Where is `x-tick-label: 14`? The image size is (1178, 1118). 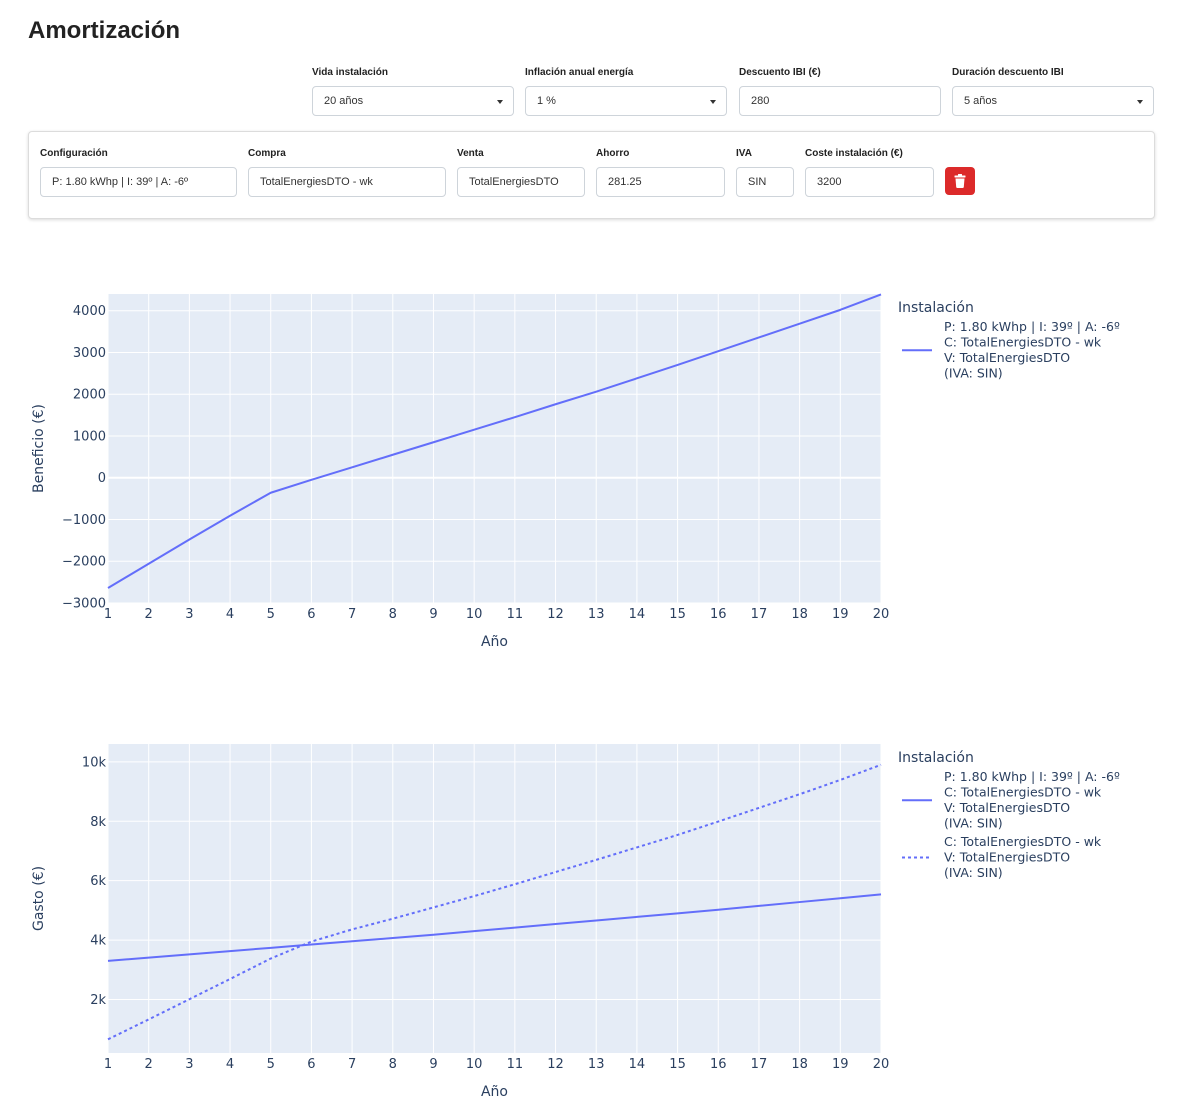
x-tick-label: 14 is located at coordinates (637, 614).